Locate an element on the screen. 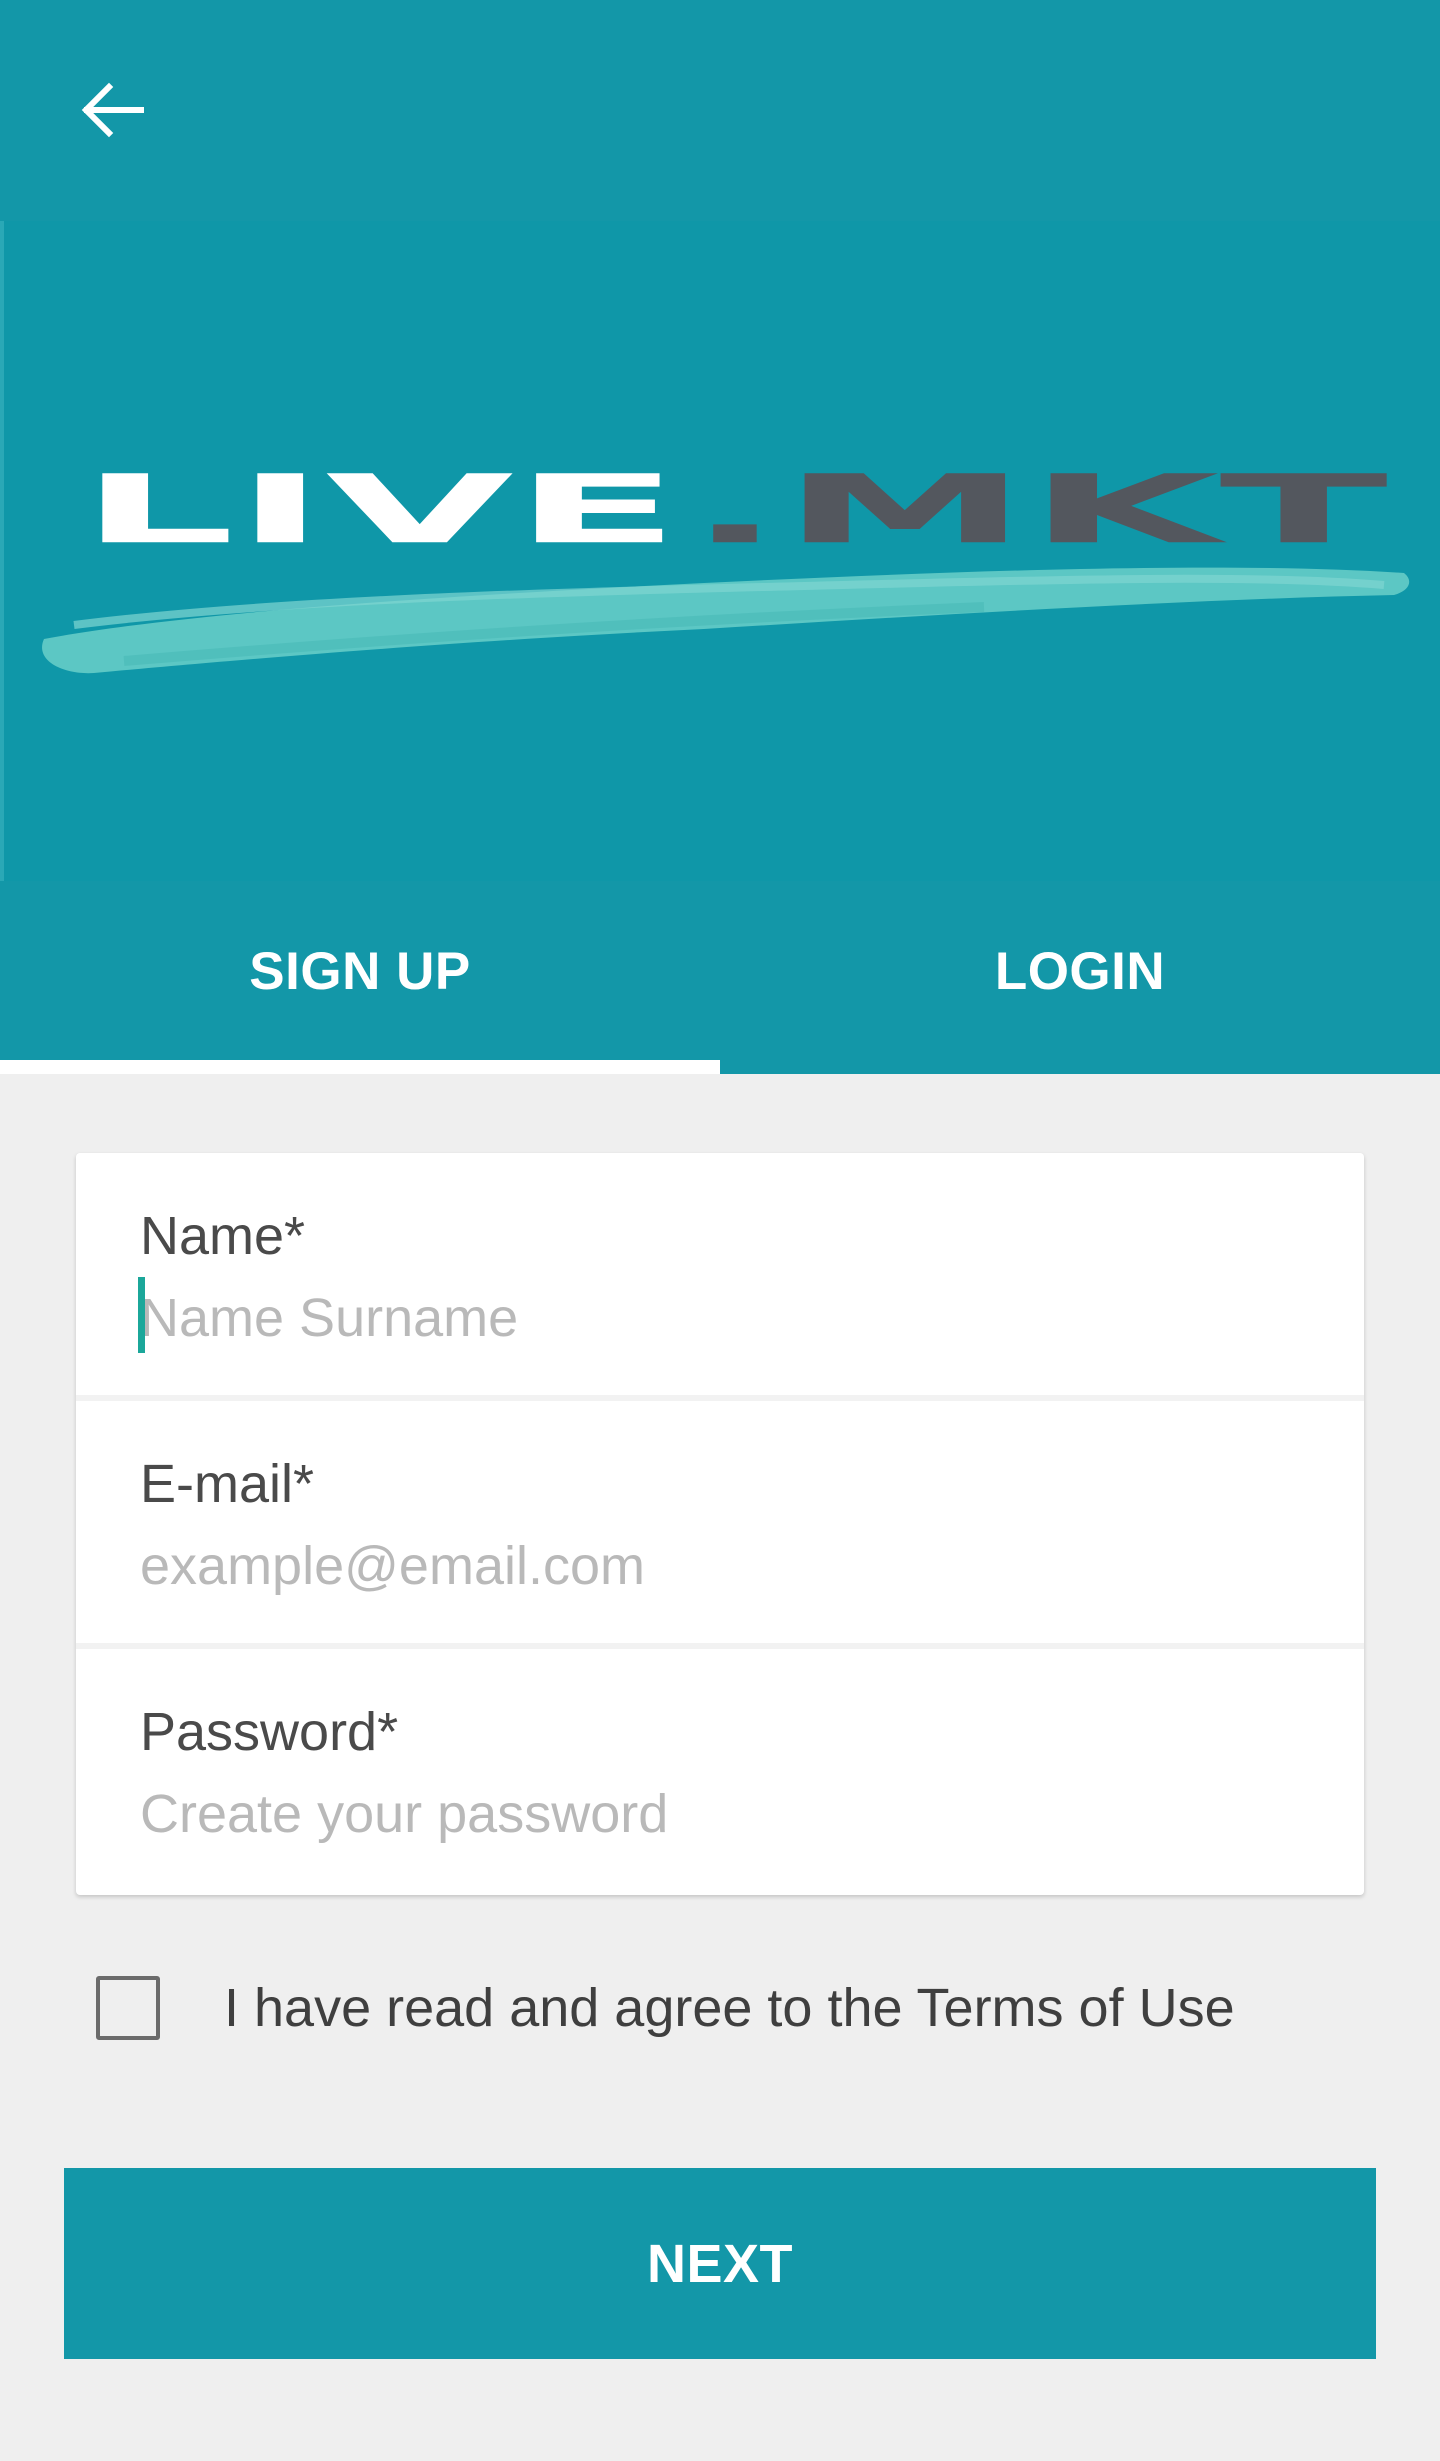 This screenshot has height=2461, width=1440. password-label: Password* is located at coordinates (269, 1732).